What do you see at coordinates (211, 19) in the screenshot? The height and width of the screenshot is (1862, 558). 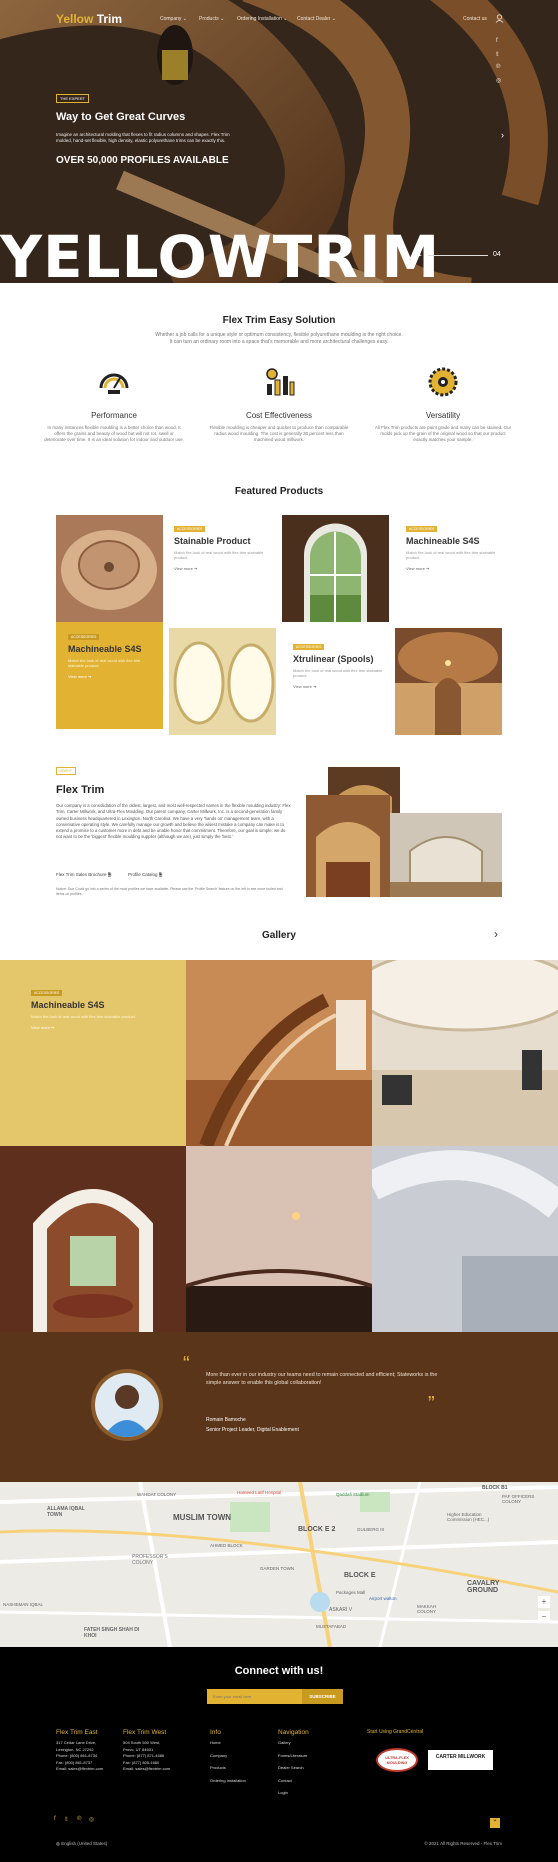 I see `nav-item-products: Products ⌄` at bounding box center [211, 19].